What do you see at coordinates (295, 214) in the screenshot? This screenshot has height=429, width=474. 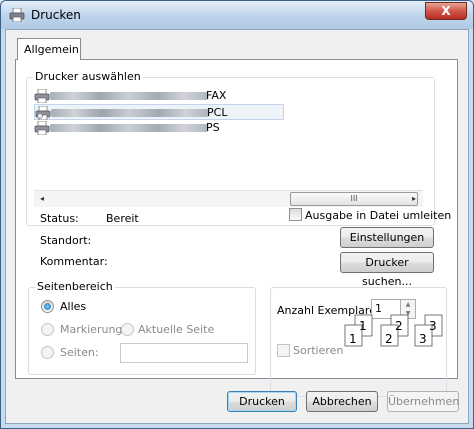 I see `print-to-file-checkbox` at bounding box center [295, 214].